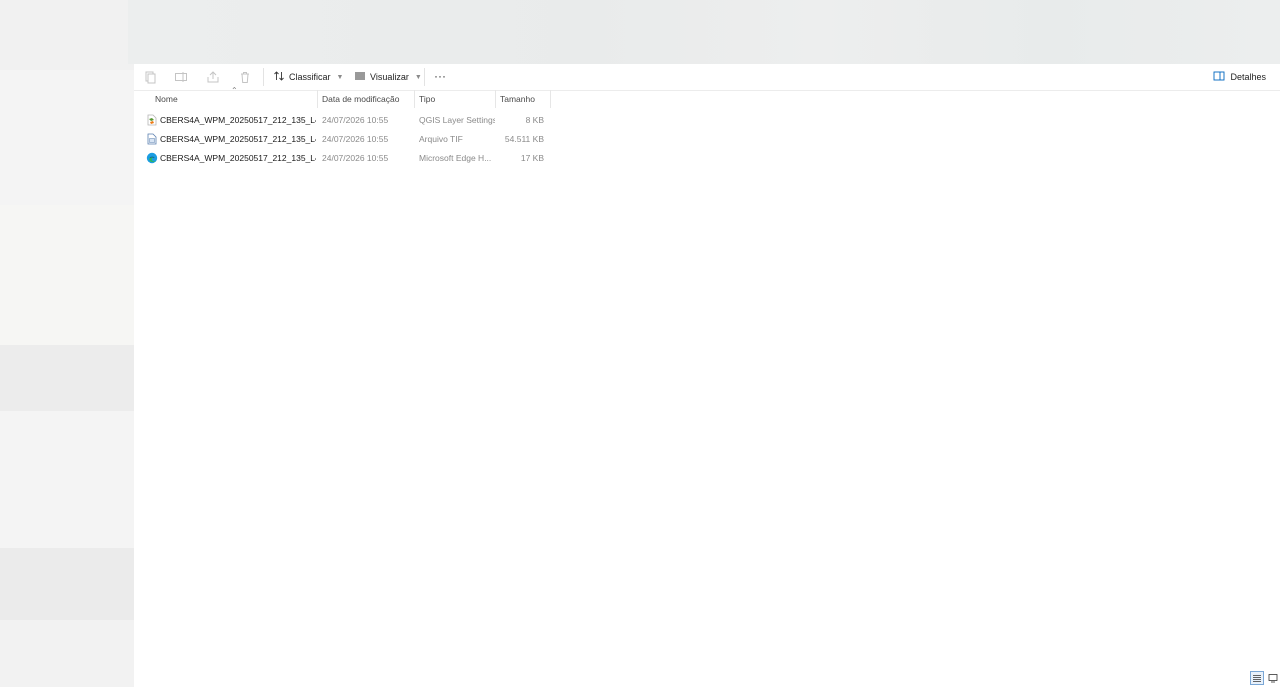 The height and width of the screenshot is (687, 1280). What do you see at coordinates (366, 99) in the screenshot?
I see `column-header-modified: Data de modificação` at bounding box center [366, 99].